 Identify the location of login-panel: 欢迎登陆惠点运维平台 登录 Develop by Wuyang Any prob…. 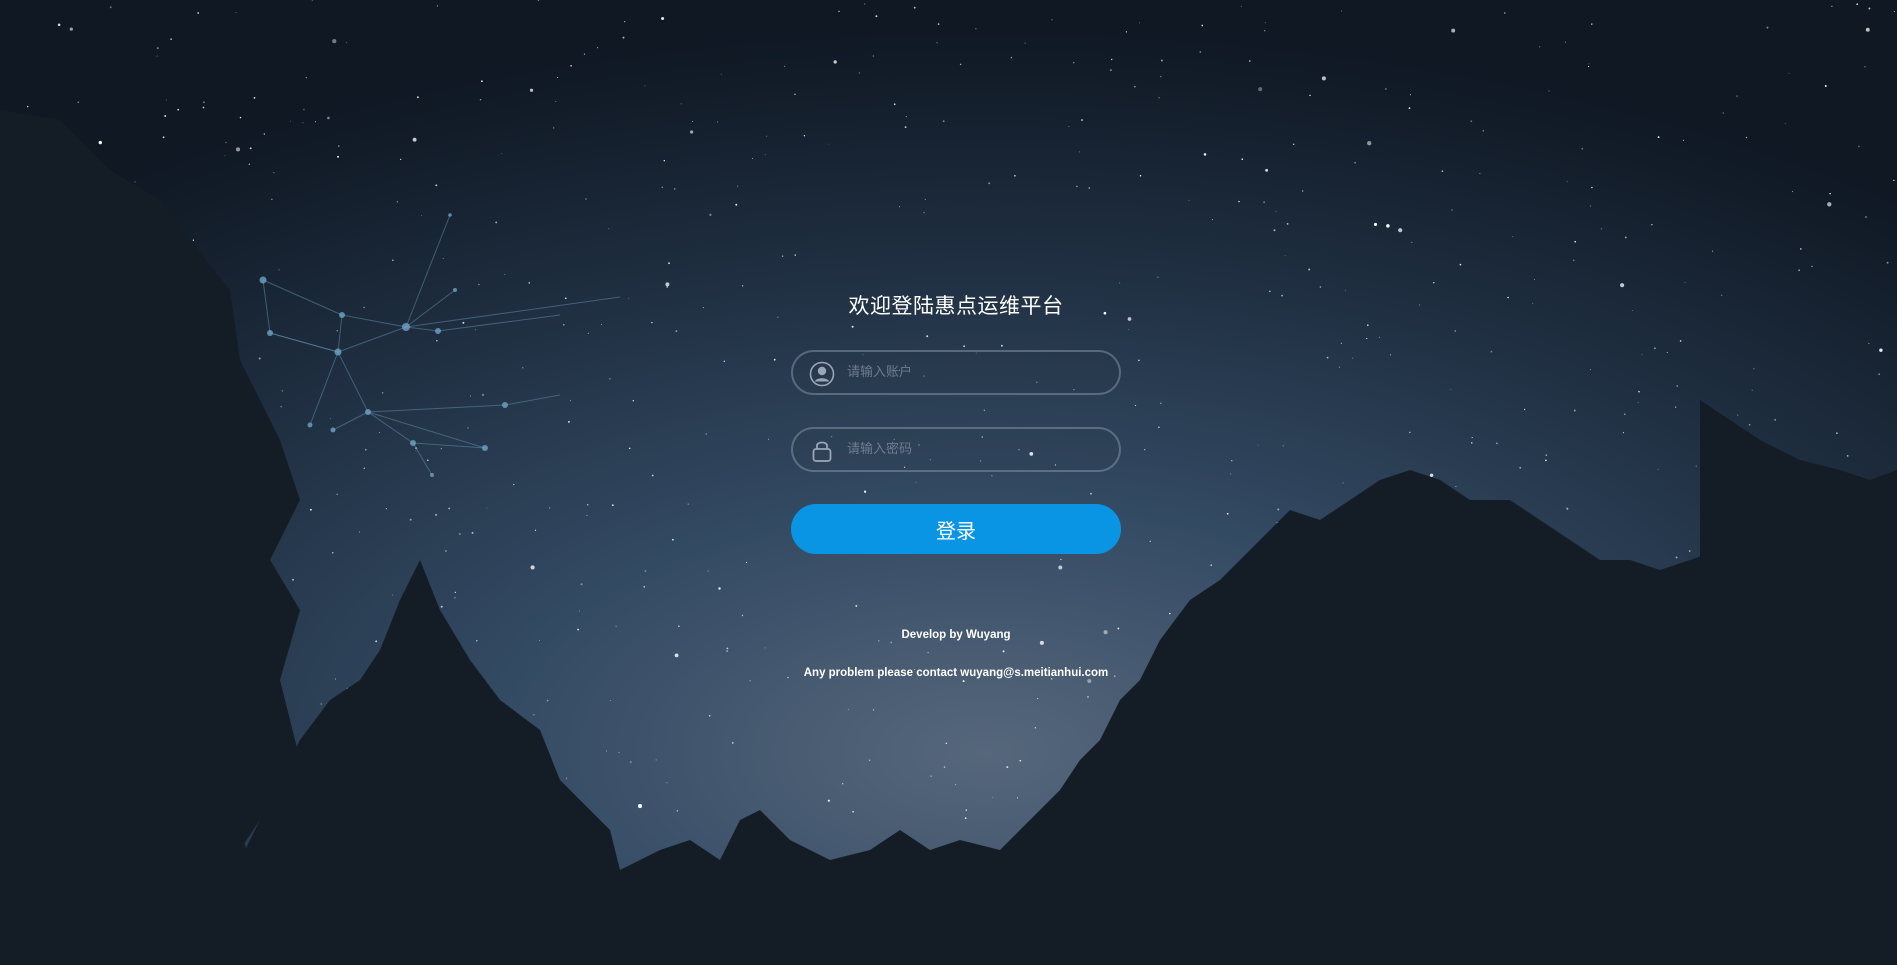
(956, 484).